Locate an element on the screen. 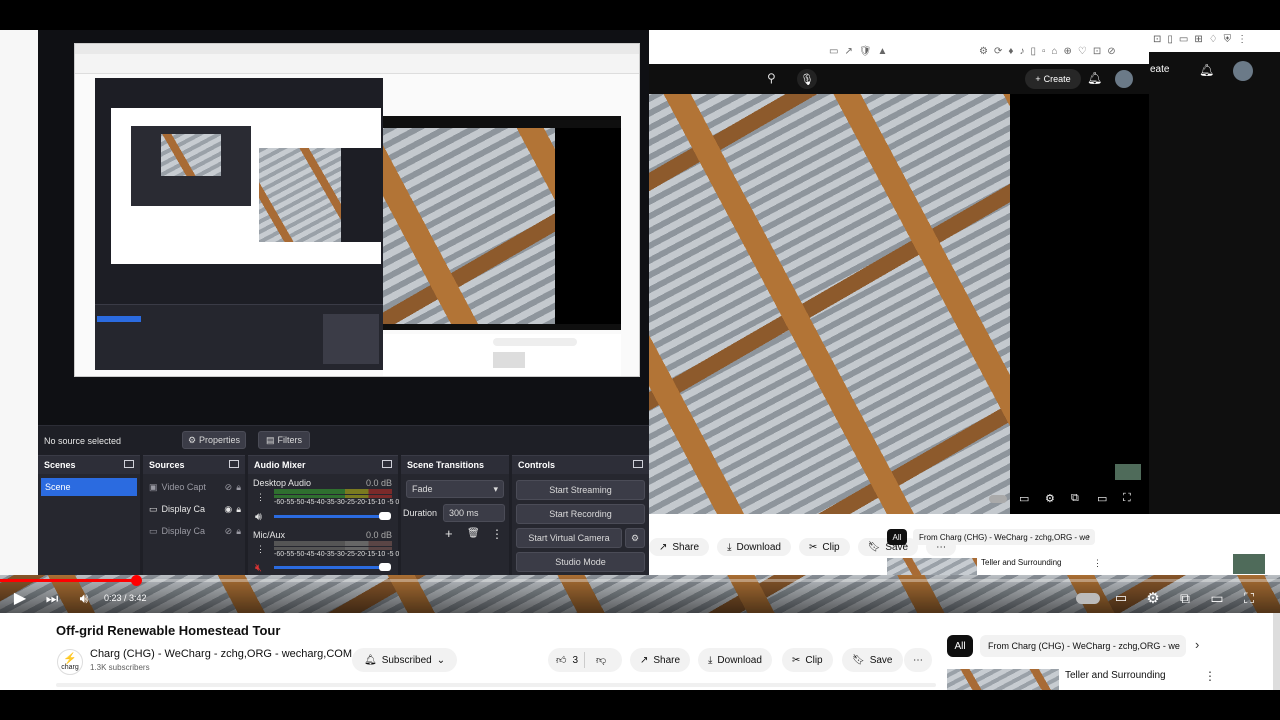 This screenshot has height=720, width=1280. play-icon: ▶ is located at coordinates (20, 598).